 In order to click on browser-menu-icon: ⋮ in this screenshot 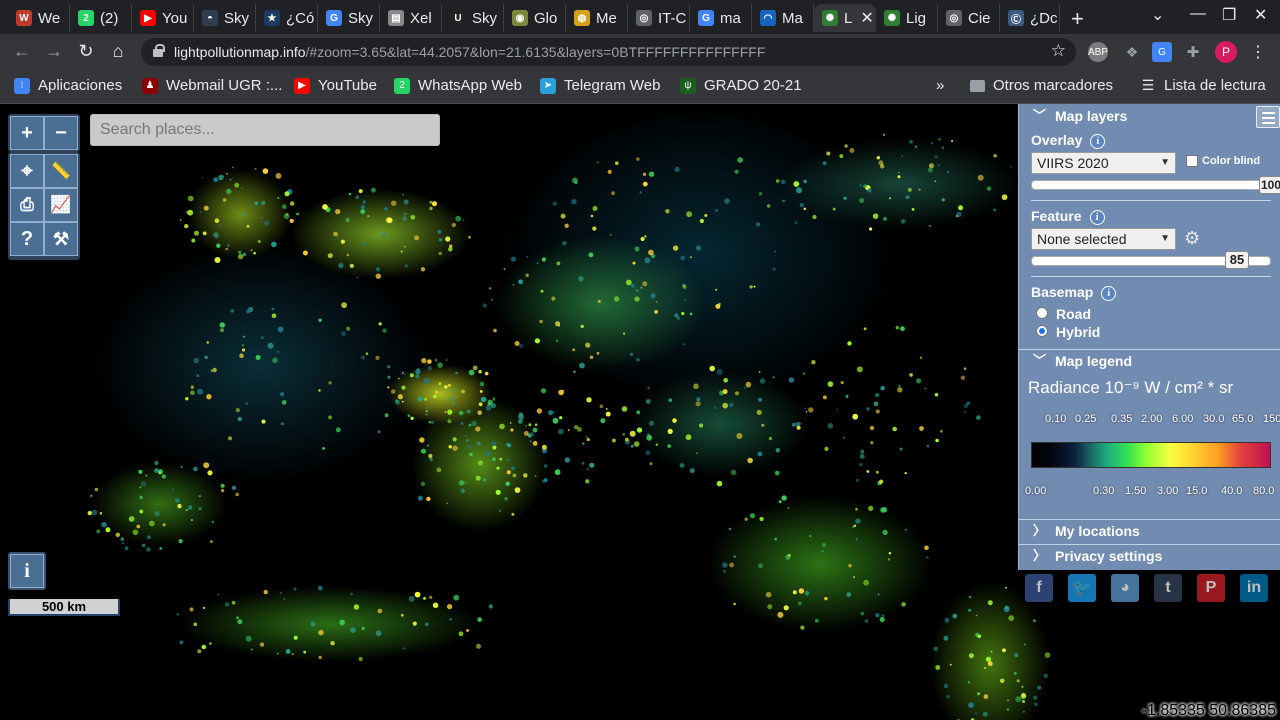, I will do `click(1258, 52)`.